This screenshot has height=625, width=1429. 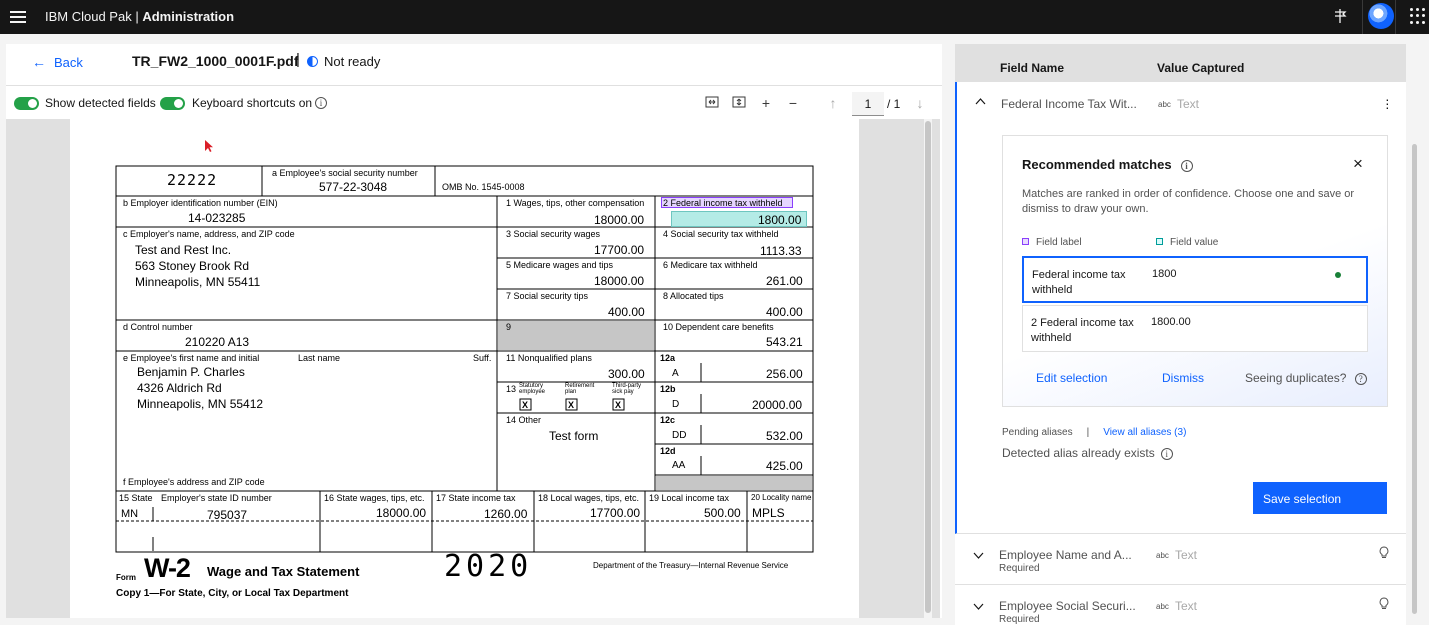 What do you see at coordinates (868, 104) in the screenshot?
I see `page-number-input: 1` at bounding box center [868, 104].